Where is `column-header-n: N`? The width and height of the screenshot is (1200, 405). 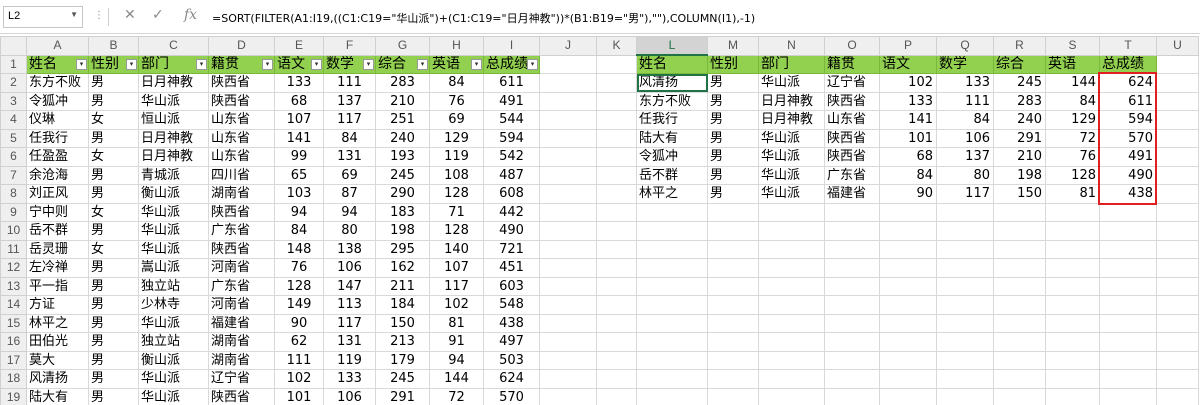
column-header-n: N is located at coordinates (791, 46).